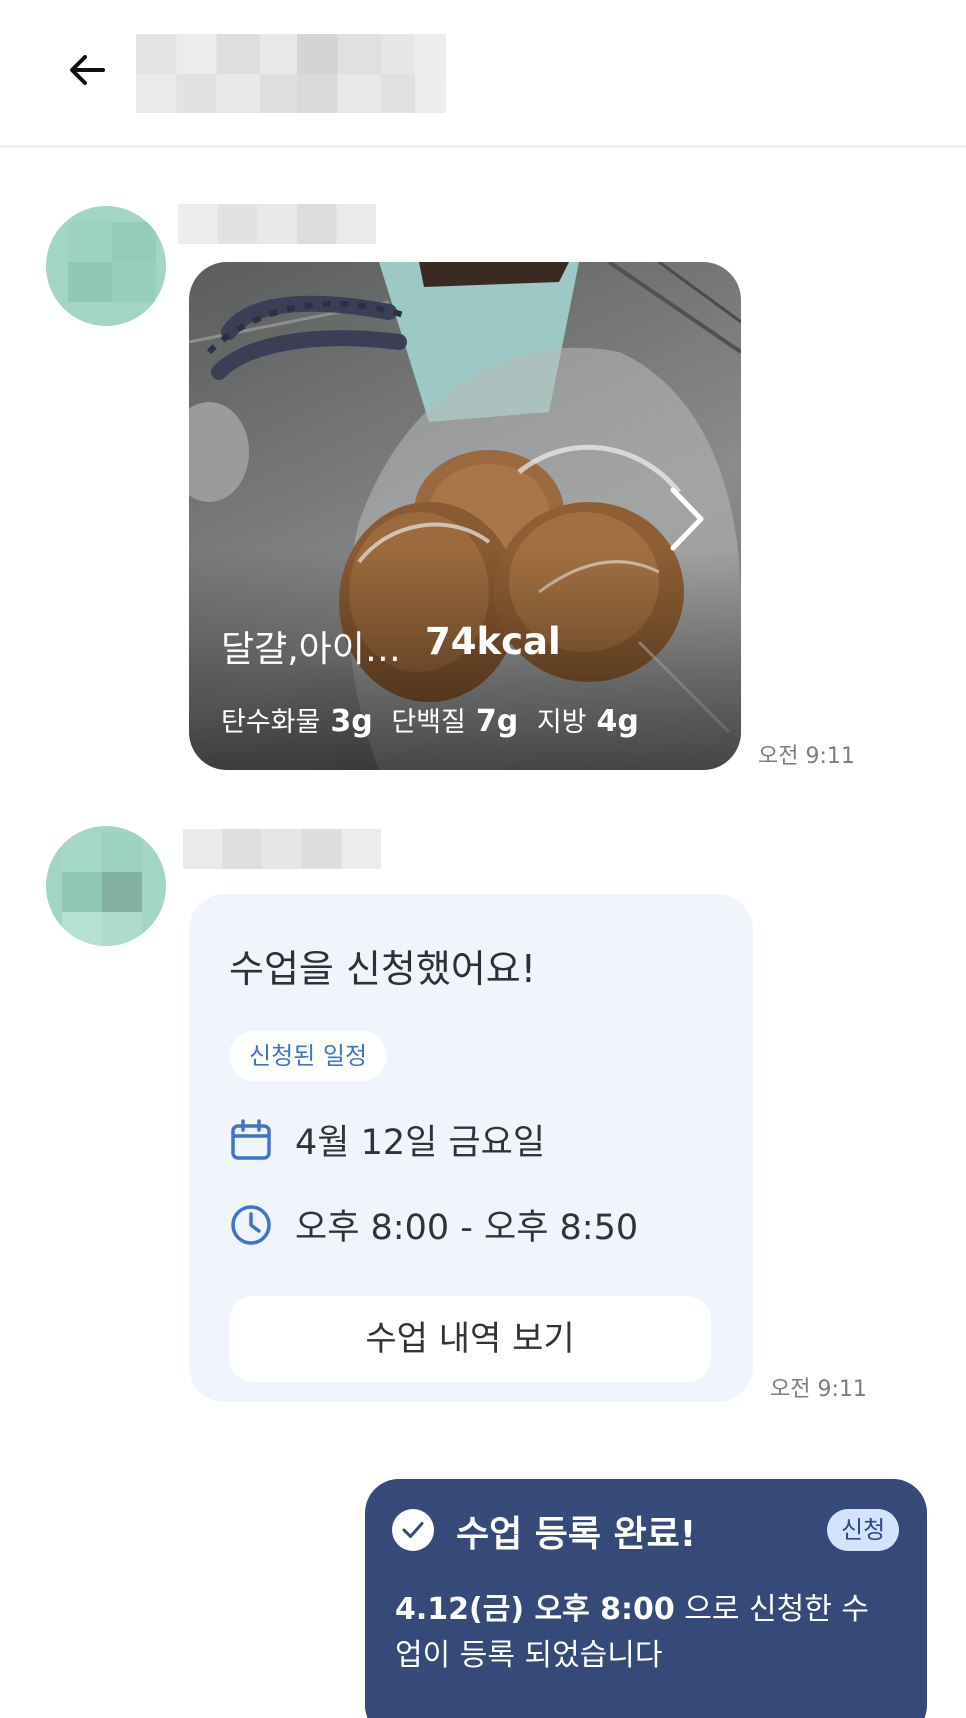 This screenshot has height=1718, width=966. I want to click on fat-value: 4g, so click(617, 721).